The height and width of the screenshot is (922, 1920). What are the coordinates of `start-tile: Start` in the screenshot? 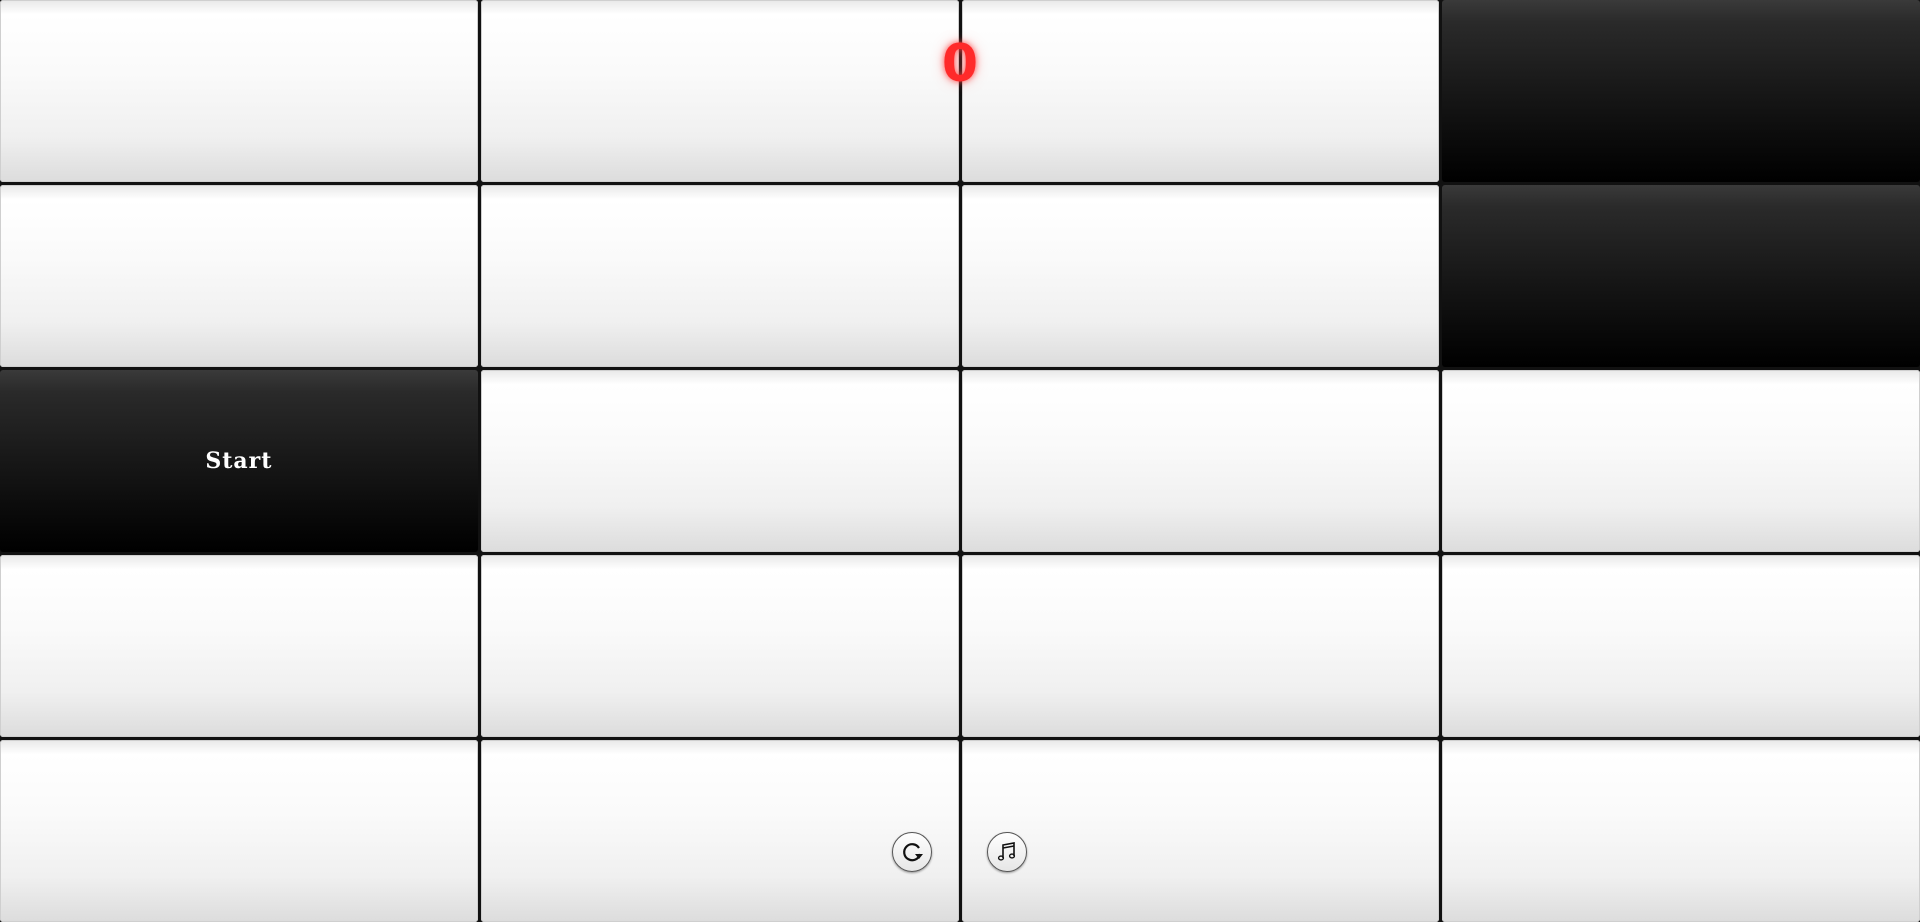 It's located at (239, 461).